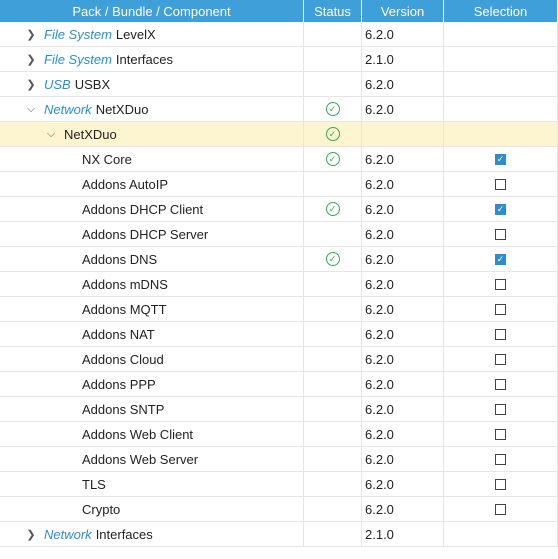 The width and height of the screenshot is (558, 559). Describe the element at coordinates (152, 184) in the screenshot. I see `row-name: Addons AutoIP` at that location.